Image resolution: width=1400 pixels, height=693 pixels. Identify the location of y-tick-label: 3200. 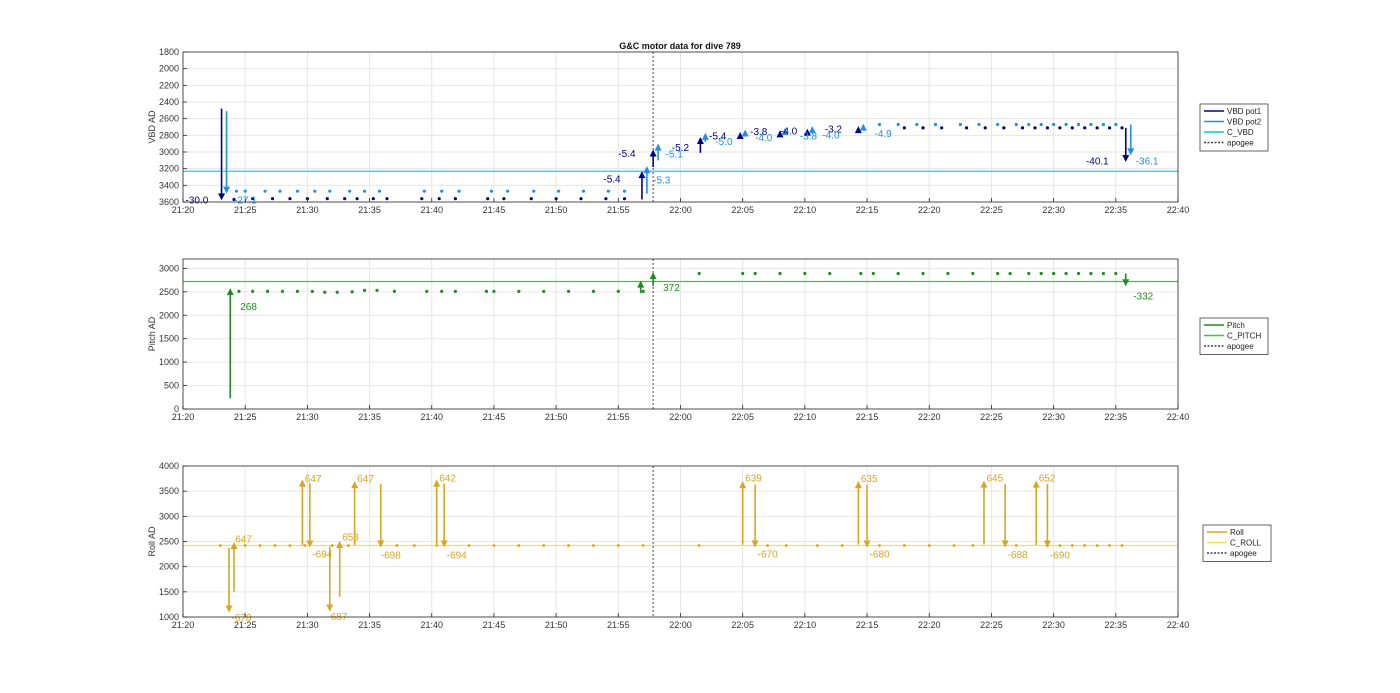
(169, 169).